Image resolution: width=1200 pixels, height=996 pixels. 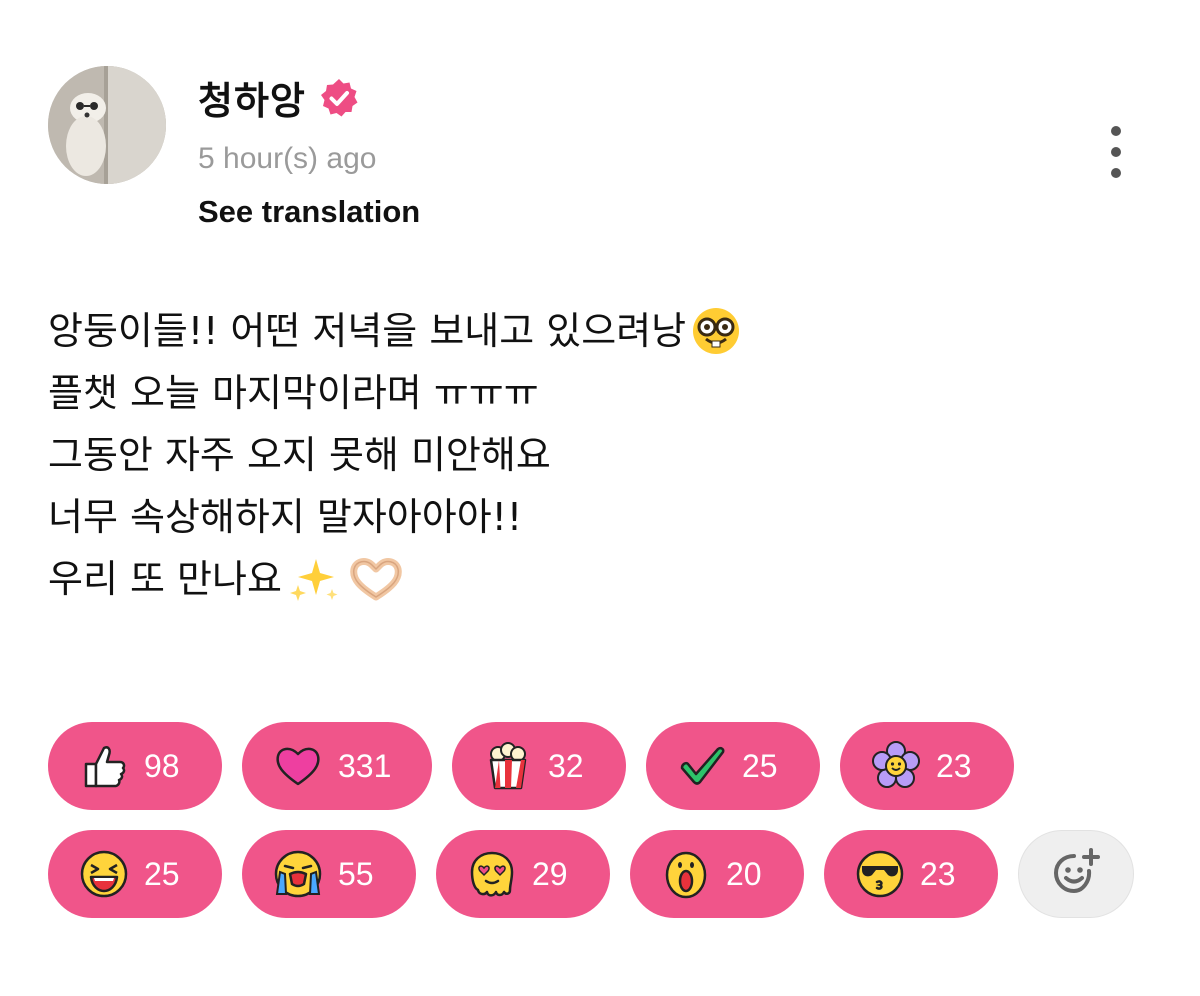 I want to click on reaction-count: 331, so click(x=365, y=765).